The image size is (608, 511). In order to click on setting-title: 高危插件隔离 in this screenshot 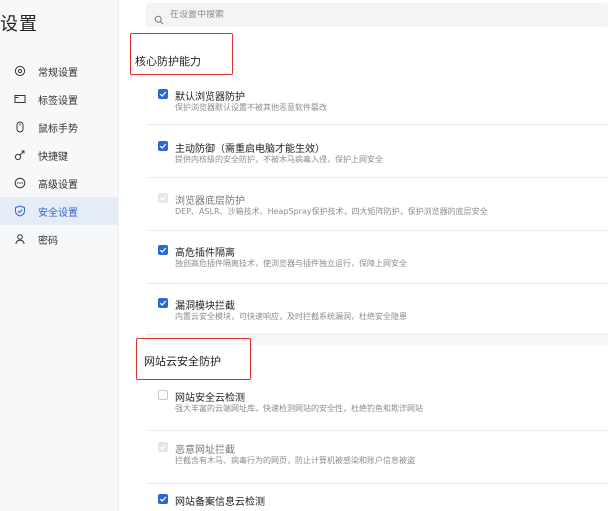, I will do `click(205, 253)`.